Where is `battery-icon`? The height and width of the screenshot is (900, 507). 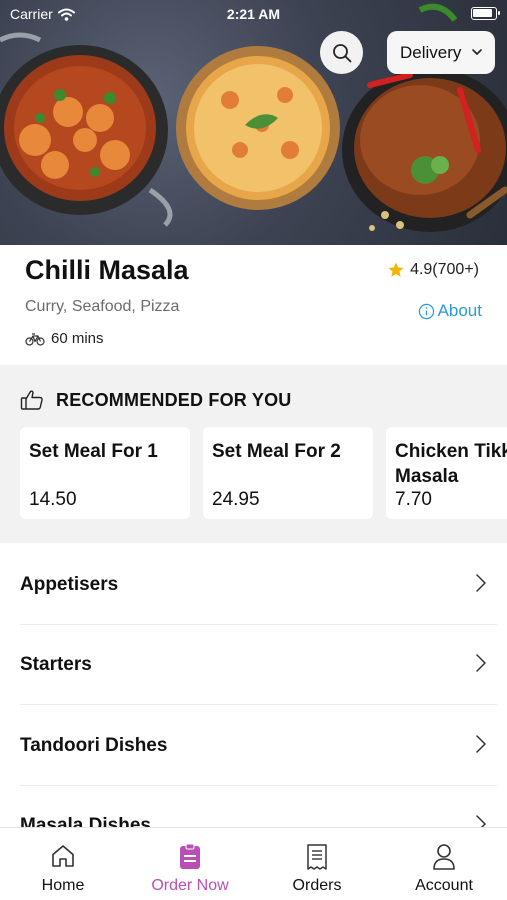 battery-icon is located at coordinates (485, 13).